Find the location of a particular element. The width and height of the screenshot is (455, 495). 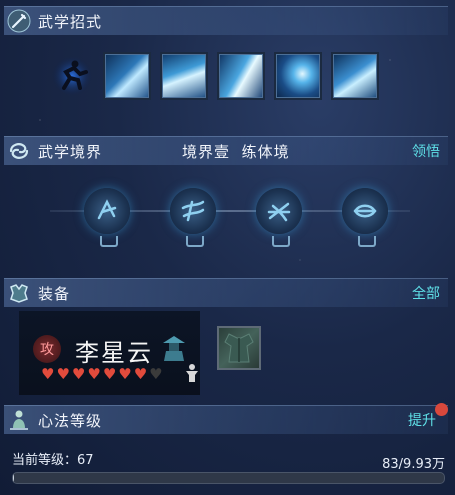

realm-title: 武学境界 is located at coordinates (70, 151).